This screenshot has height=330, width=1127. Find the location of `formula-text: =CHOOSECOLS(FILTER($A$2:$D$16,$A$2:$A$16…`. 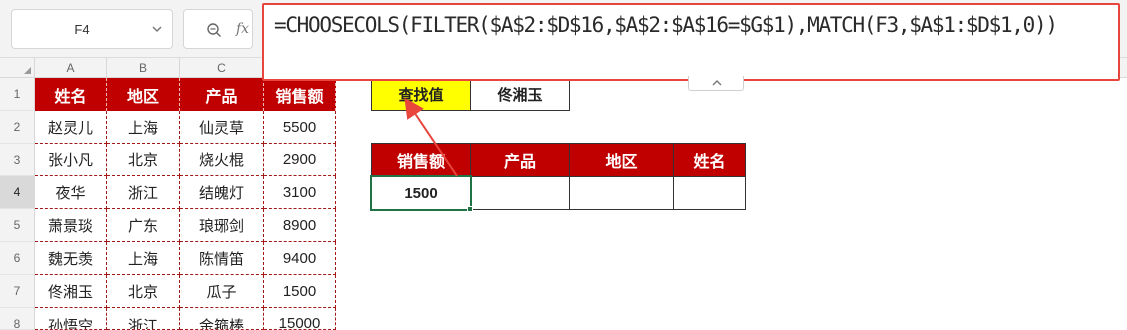

formula-text: =CHOOSECOLS(FILTER($A$2:$D$16,$A$2:$A$16… is located at coordinates (689, 25).